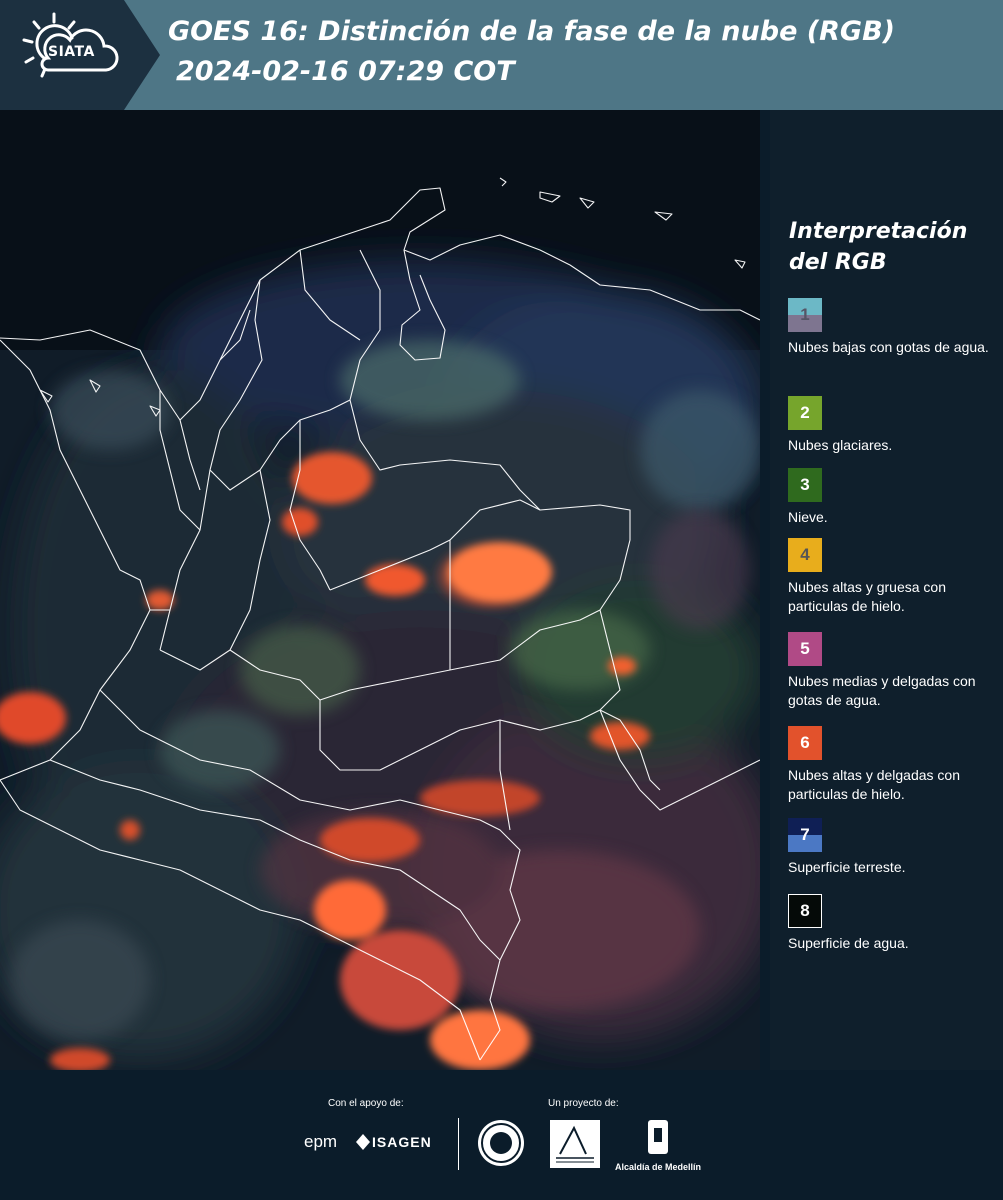 The width and height of the screenshot is (1003, 1200). What do you see at coordinates (893, 327) in the screenshot?
I see `legend-item-1: 1 Nubes bajas con gotas de agua.` at bounding box center [893, 327].